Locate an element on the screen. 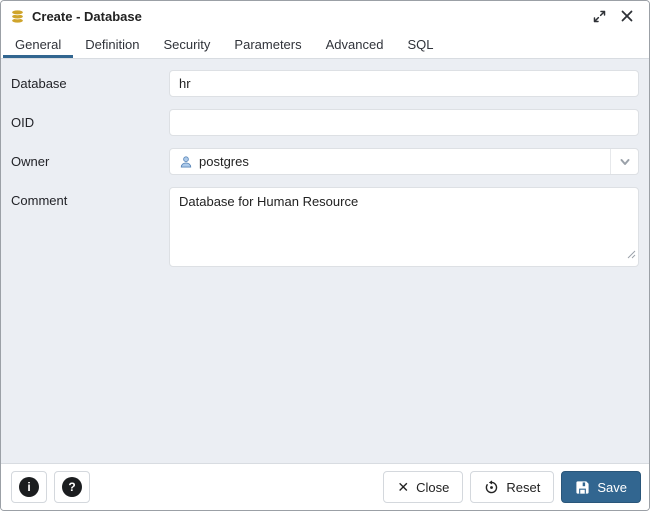  footer: i ? ✕ Close Reset Save is located at coordinates (325, 486).